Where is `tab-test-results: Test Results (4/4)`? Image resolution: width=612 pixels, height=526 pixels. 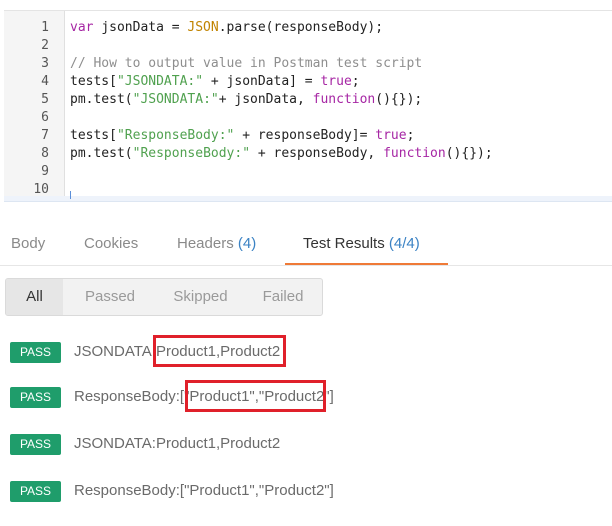
tab-test-results: Test Results (4/4) is located at coordinates (361, 243).